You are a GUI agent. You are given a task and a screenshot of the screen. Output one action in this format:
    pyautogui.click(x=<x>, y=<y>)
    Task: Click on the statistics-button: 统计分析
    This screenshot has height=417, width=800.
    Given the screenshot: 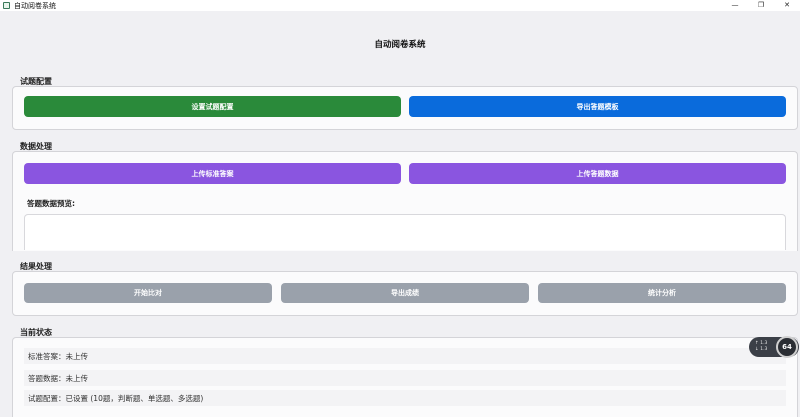 What is the action you would take?
    pyautogui.click(x=662, y=293)
    